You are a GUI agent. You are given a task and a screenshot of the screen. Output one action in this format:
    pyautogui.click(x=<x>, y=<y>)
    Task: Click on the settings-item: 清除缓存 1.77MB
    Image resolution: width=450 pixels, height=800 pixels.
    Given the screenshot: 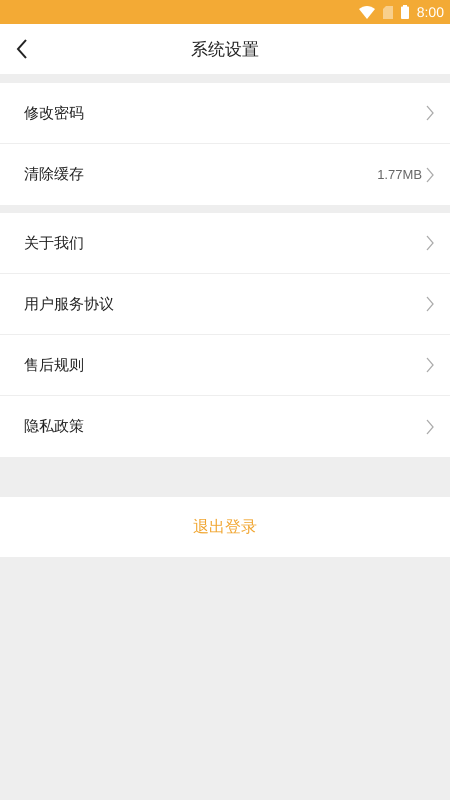 What is the action you would take?
    pyautogui.click(x=225, y=174)
    